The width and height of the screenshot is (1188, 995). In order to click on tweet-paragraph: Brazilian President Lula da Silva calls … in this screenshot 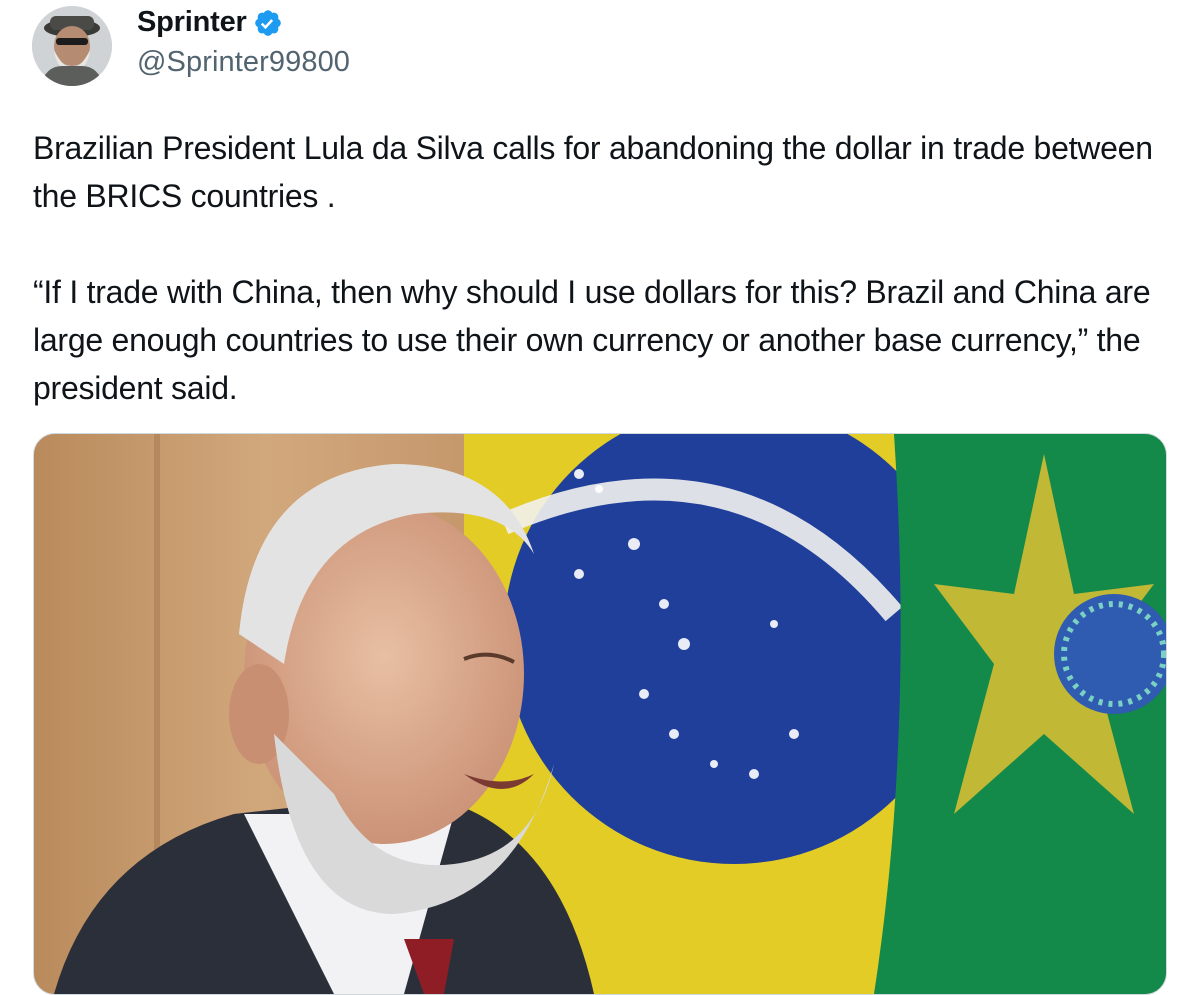, I will do `click(593, 172)`.